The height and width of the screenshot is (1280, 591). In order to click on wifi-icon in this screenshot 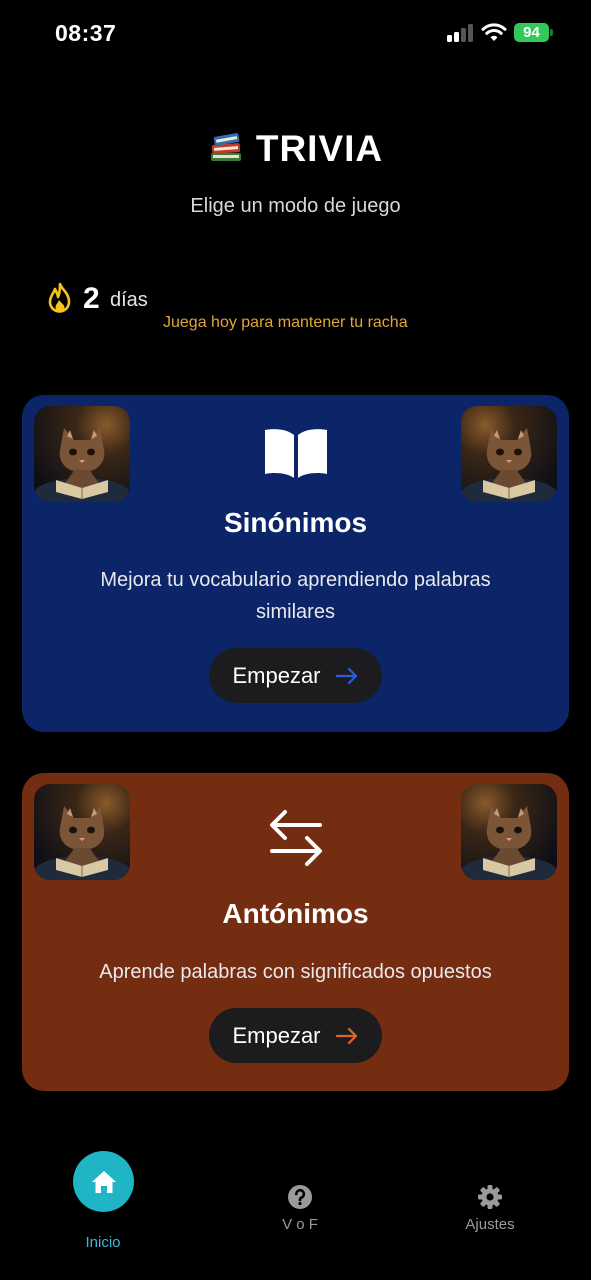, I will do `click(494, 32)`.